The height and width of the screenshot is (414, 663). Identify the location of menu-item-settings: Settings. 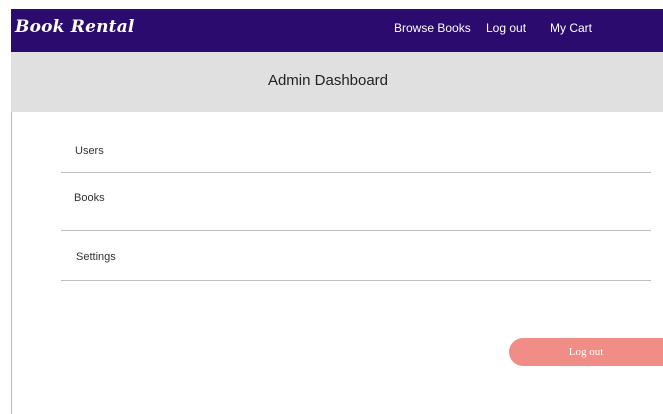
(96, 257).